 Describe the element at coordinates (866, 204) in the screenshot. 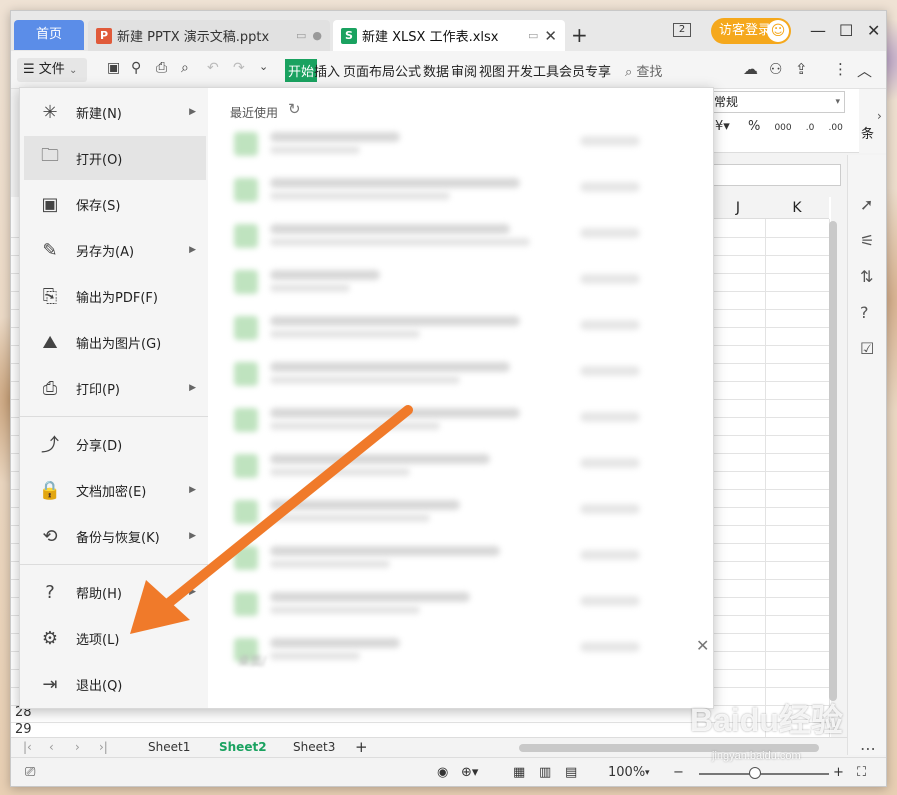

I see `select-cursor-icon: ➚` at that location.